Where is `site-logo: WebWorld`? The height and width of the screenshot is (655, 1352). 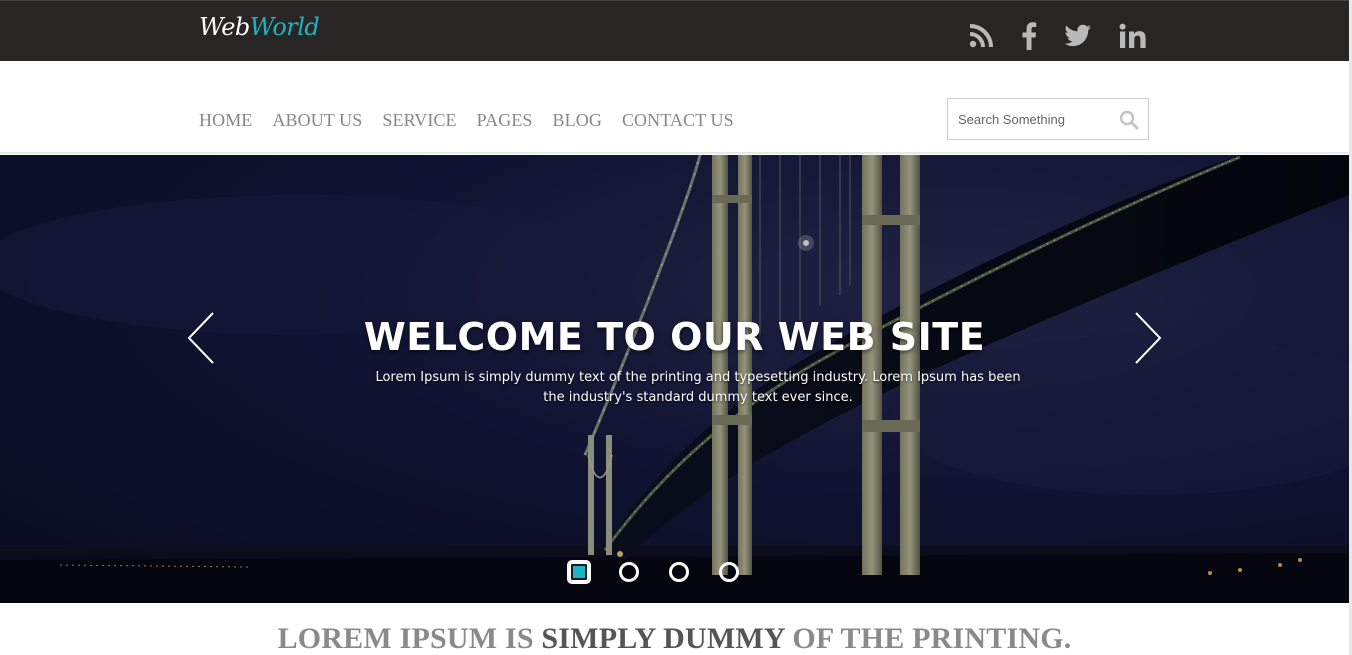
site-logo: WebWorld is located at coordinates (259, 27).